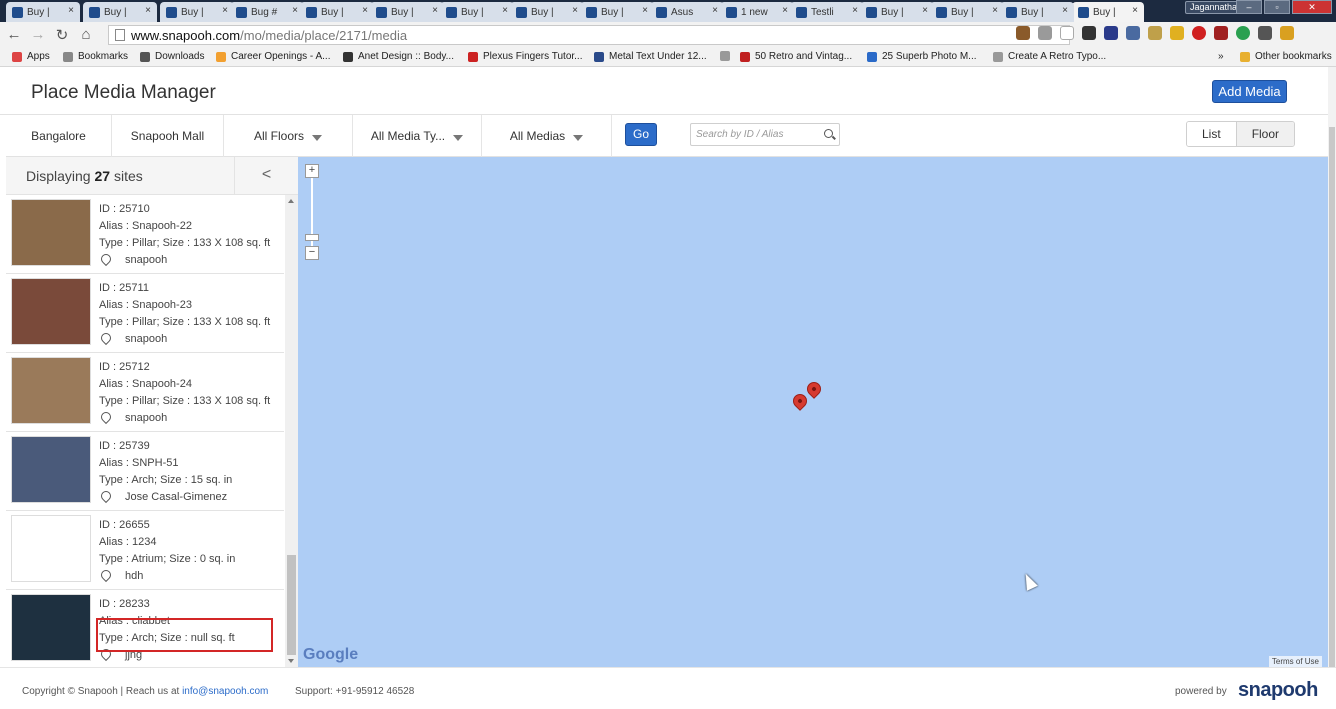  I want to click on bookmark-item: Apps, so click(31, 56).